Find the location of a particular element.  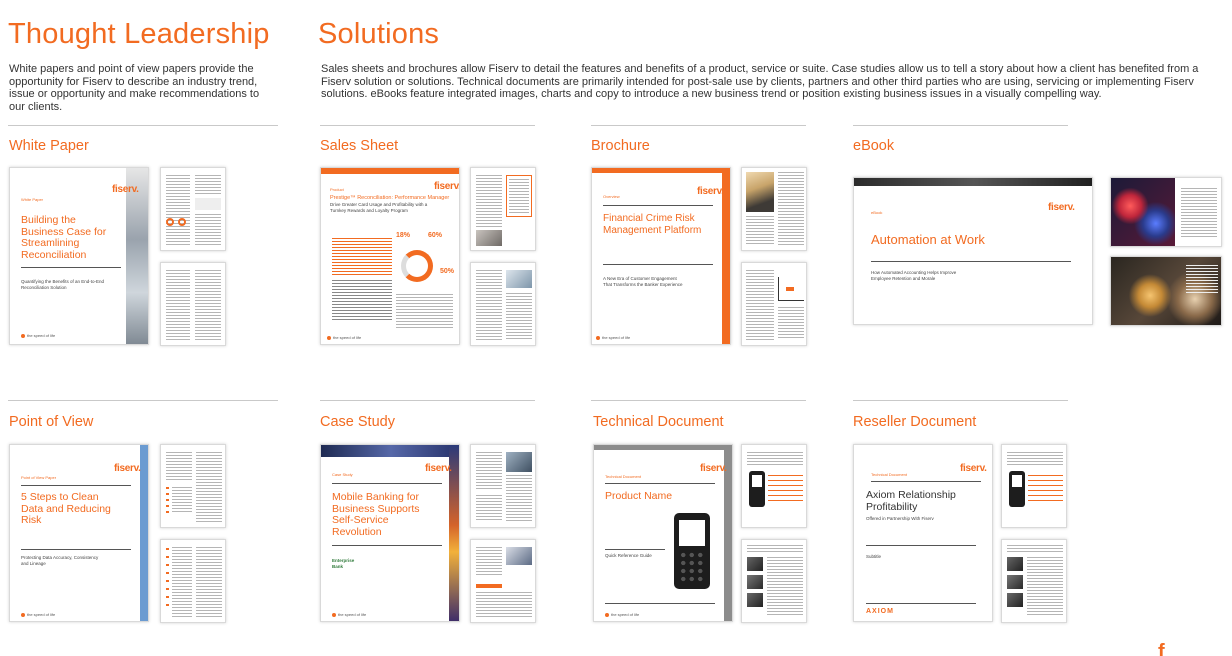

solutions-title: Solutions is located at coordinates (379, 34).